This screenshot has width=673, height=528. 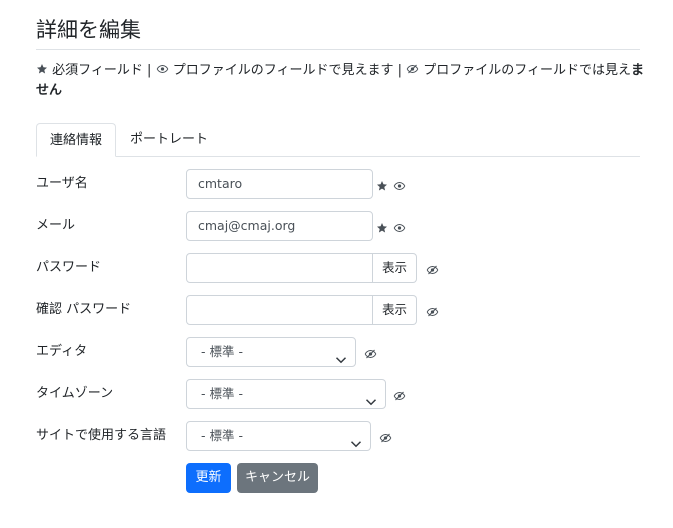 What do you see at coordinates (527, 70) in the screenshot?
I see `legend-hidden-text: プロファイルのフィールドでは見え` at bounding box center [527, 70].